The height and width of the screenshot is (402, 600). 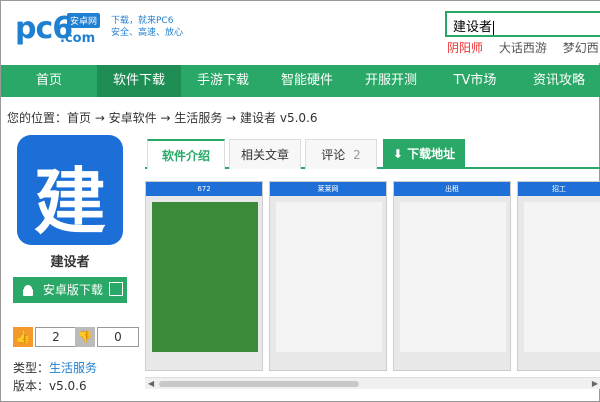 I want to click on like-count: 2, so click(x=56, y=337).